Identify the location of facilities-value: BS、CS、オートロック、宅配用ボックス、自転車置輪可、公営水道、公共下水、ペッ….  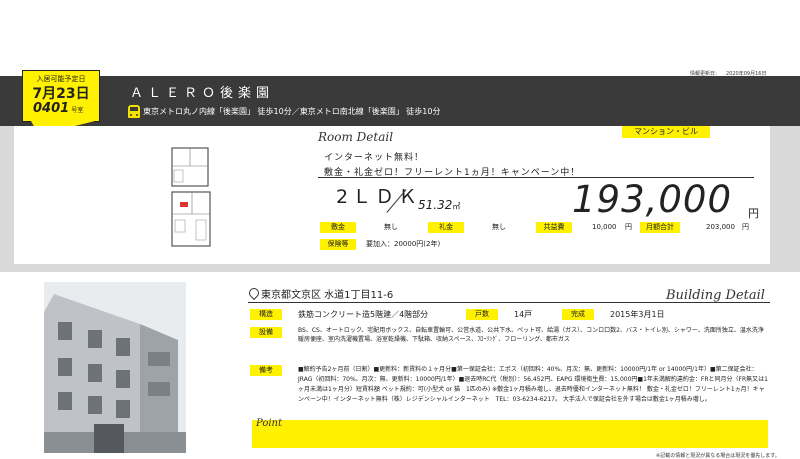
(531, 335).